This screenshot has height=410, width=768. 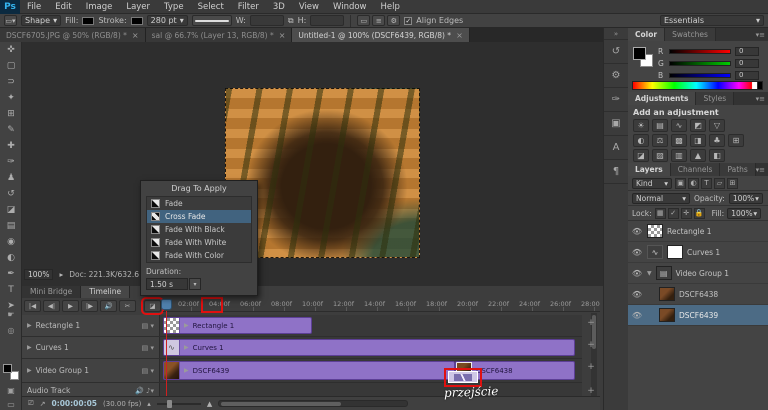 What do you see at coordinates (309, 370) in the screenshot?
I see `clip-dscf6439: ▶ DSCF6439` at bounding box center [309, 370].